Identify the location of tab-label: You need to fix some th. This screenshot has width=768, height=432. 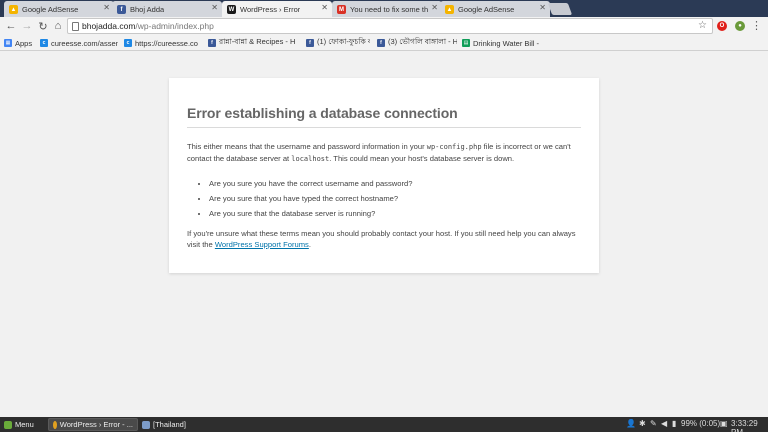
(389, 9).